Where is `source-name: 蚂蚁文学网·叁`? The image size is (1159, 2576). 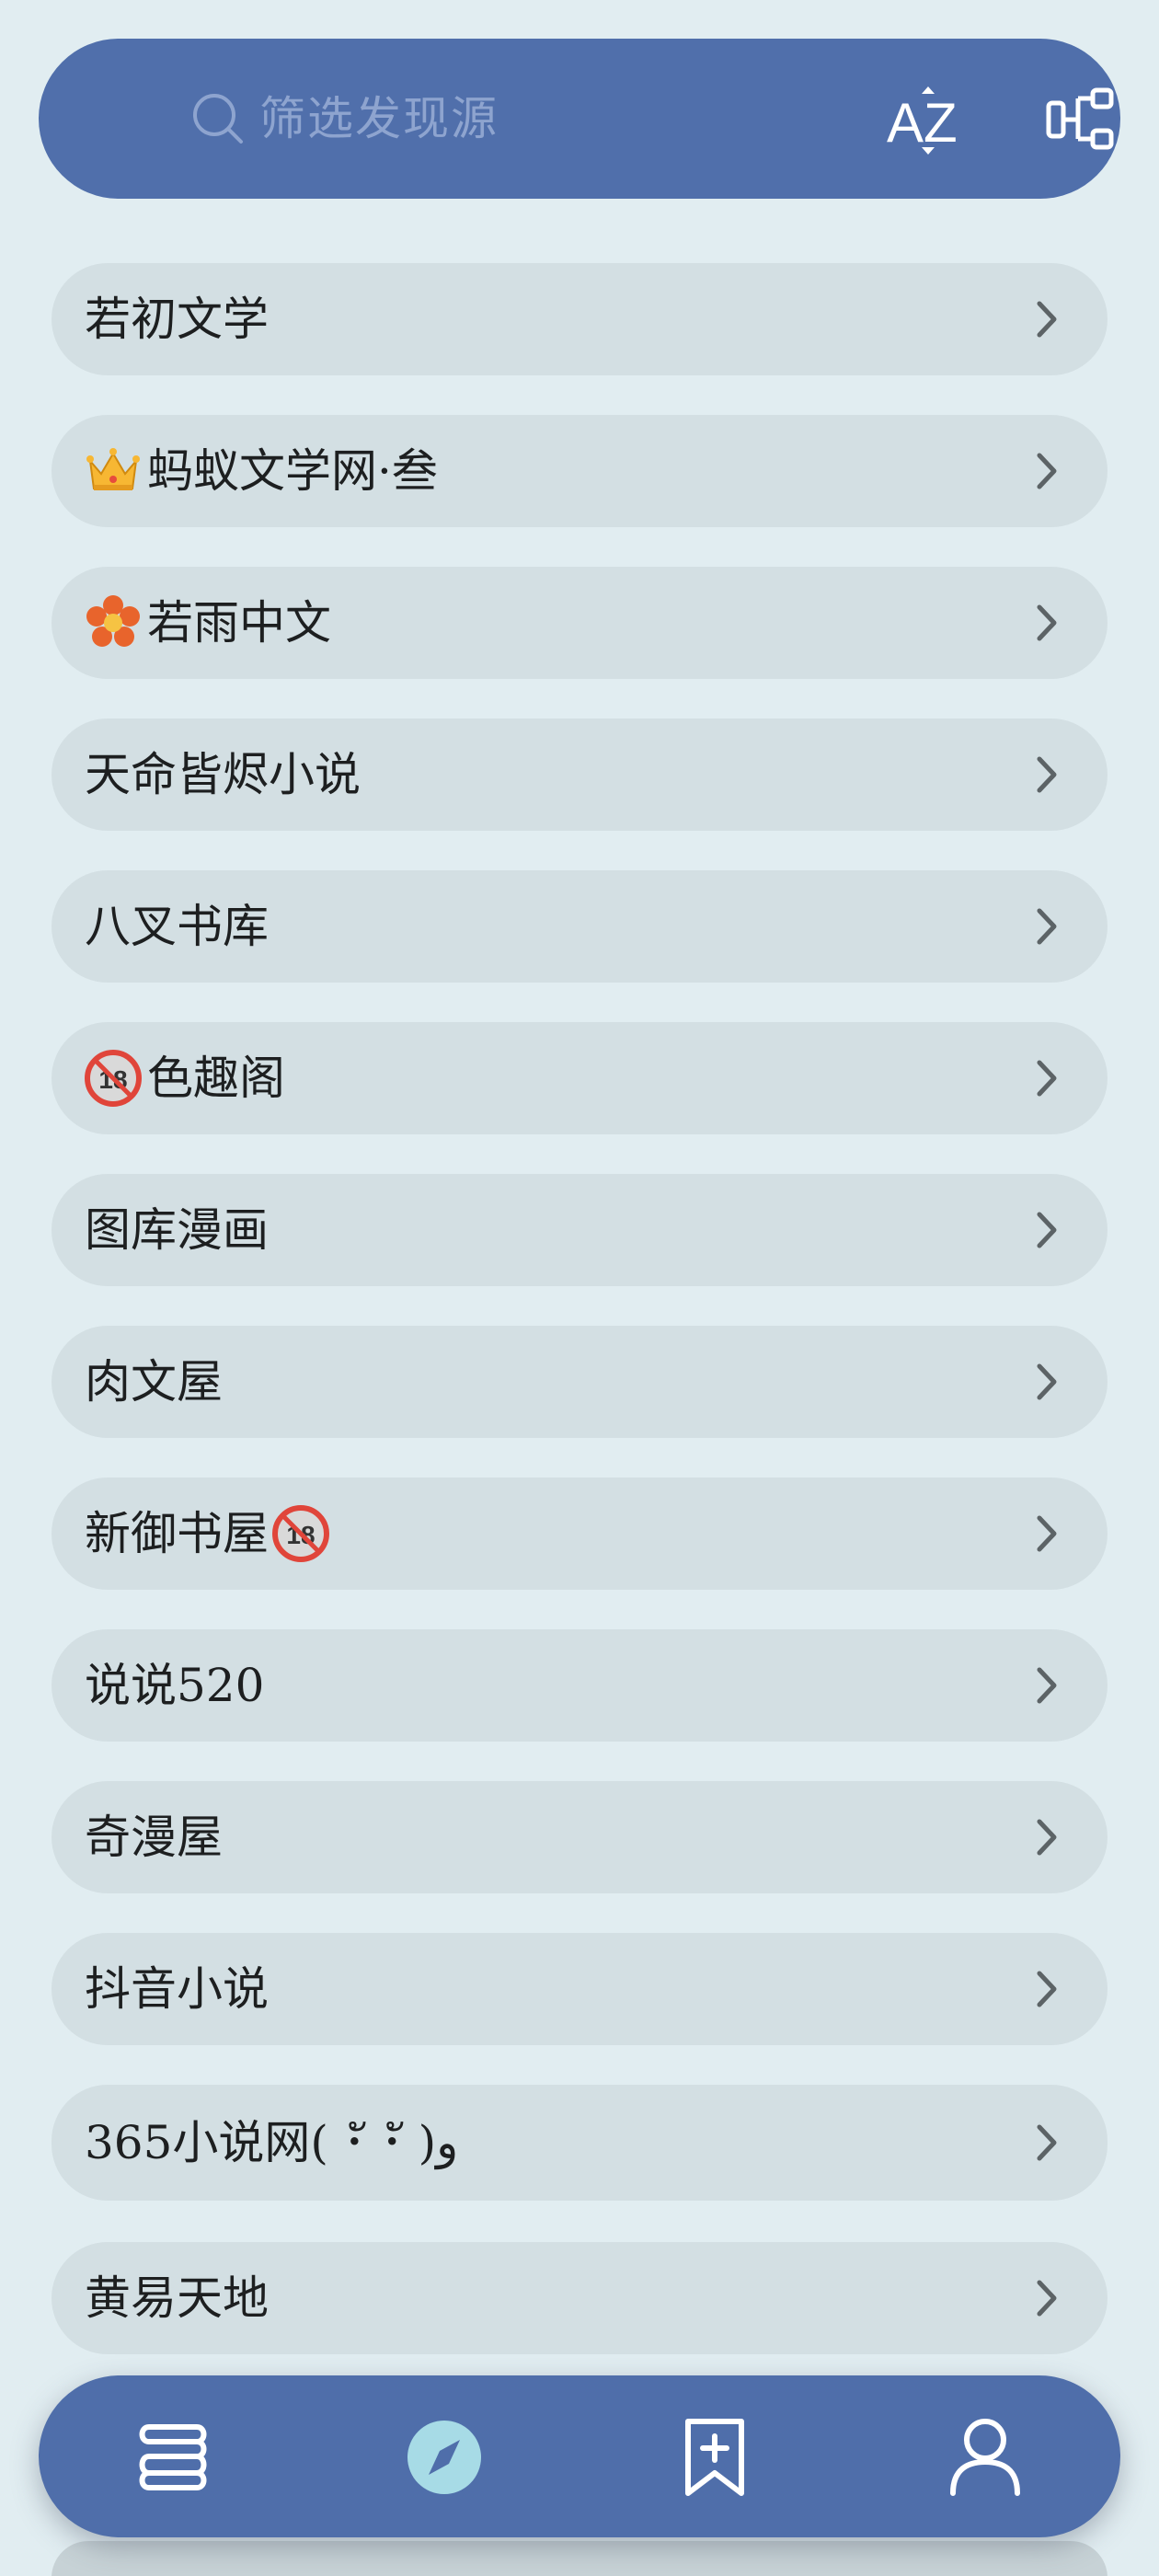 source-name: 蚂蚁文学网·叁 is located at coordinates (292, 471).